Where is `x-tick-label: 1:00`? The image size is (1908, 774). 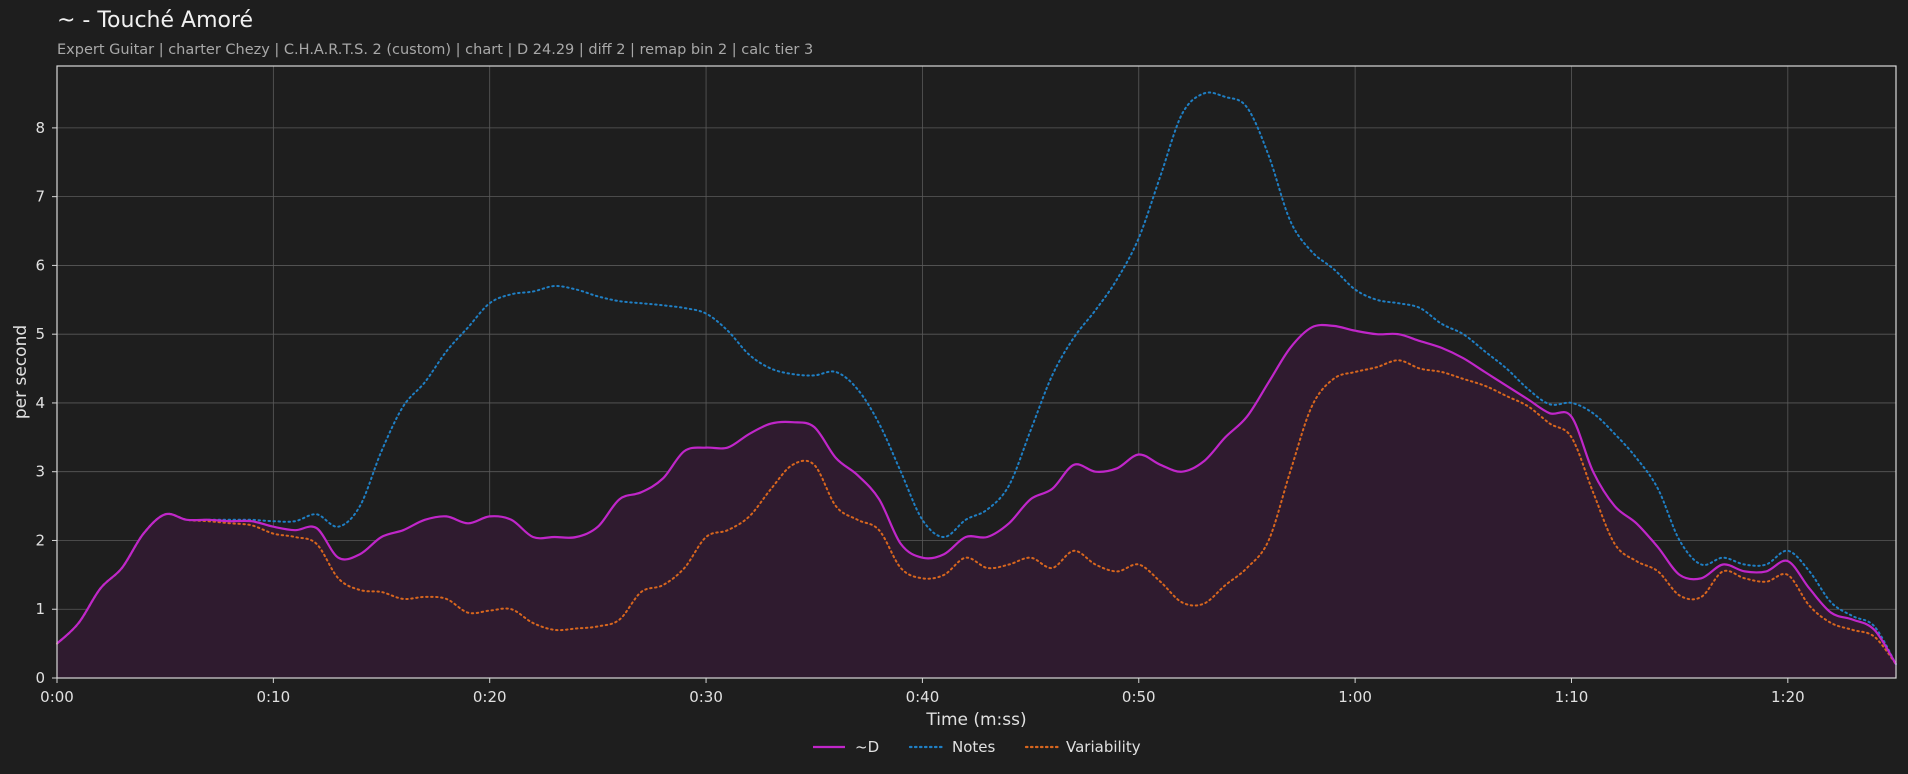 x-tick-label: 1:00 is located at coordinates (1355, 697).